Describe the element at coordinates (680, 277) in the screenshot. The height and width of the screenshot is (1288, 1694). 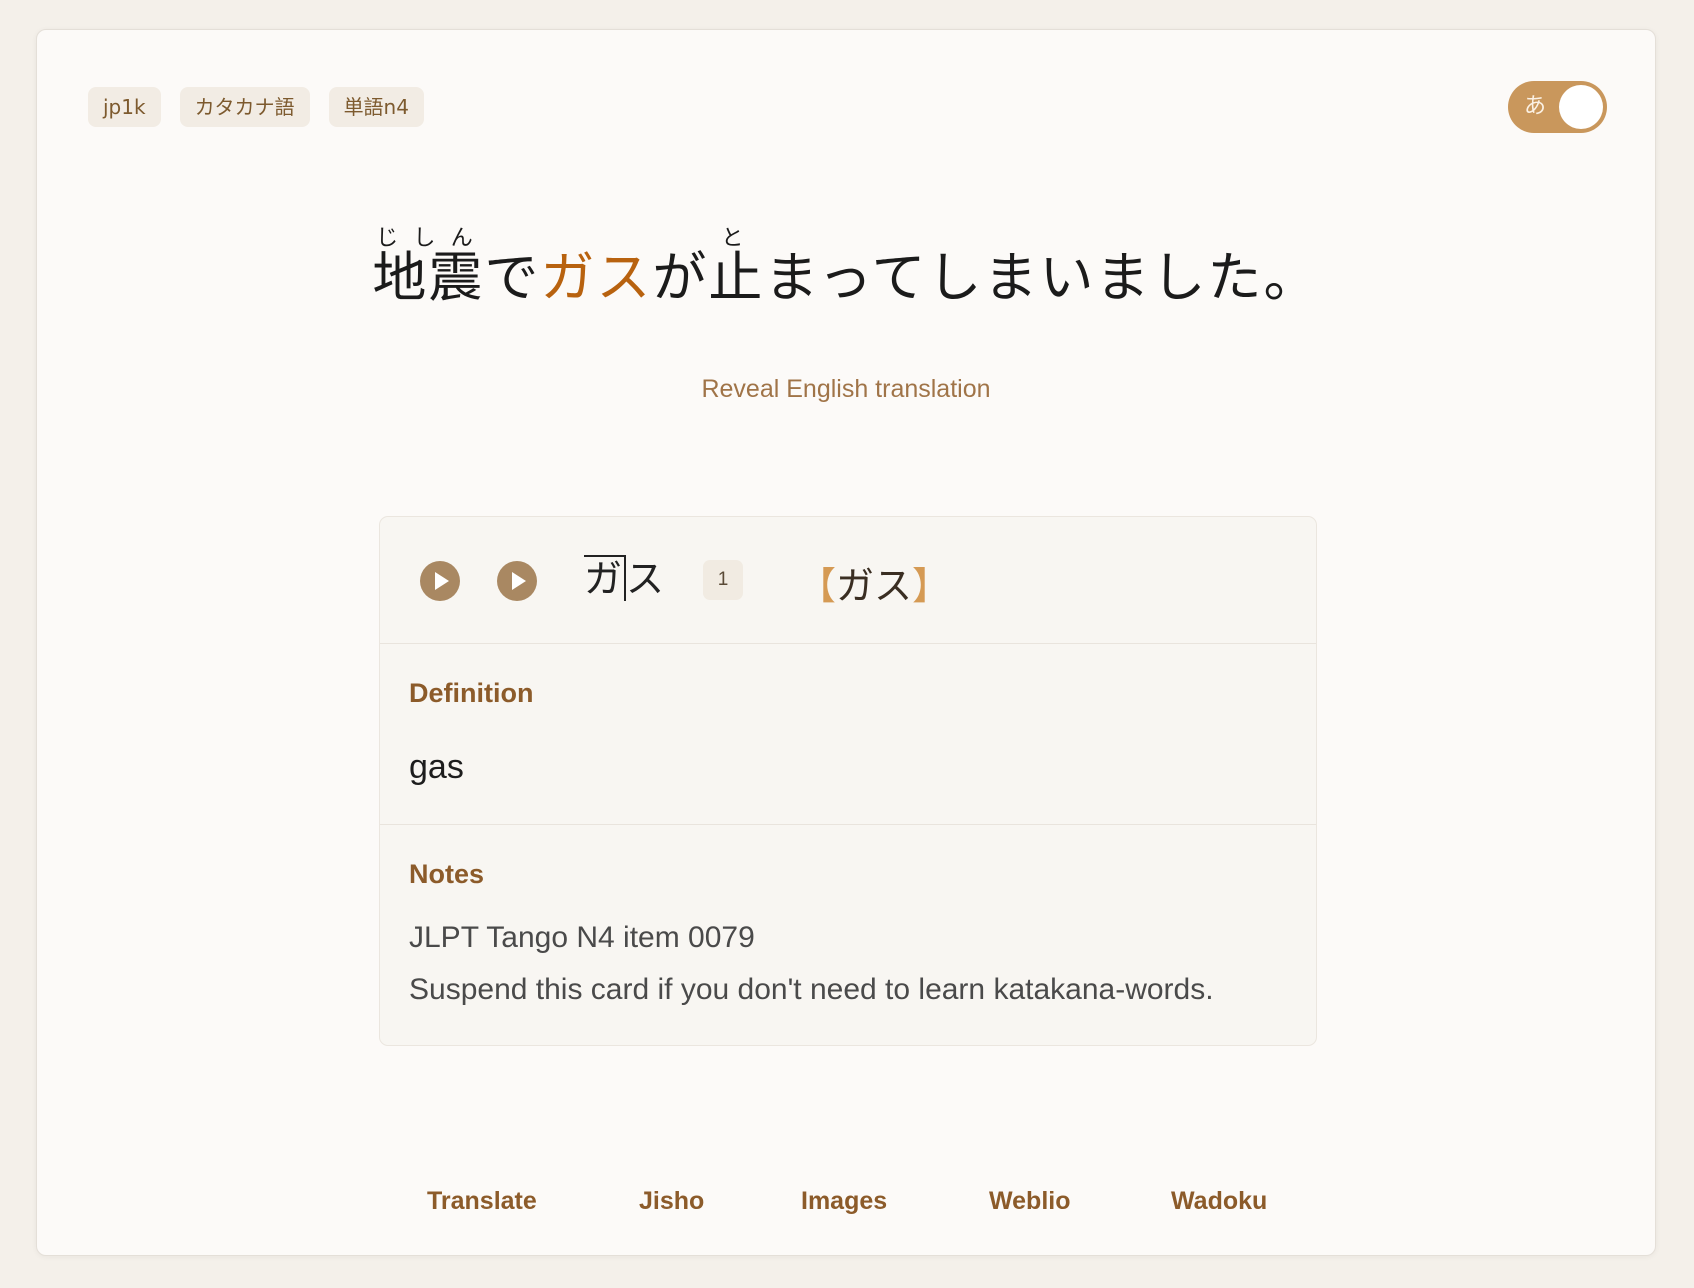
I see `particle-ga: が` at that location.